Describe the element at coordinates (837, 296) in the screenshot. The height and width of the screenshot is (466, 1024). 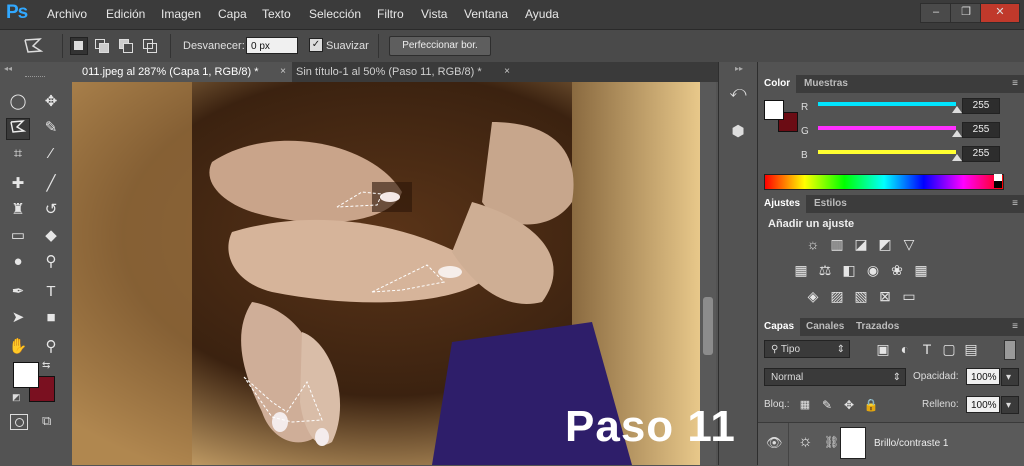
I see `posterize-icon: ▨` at that location.